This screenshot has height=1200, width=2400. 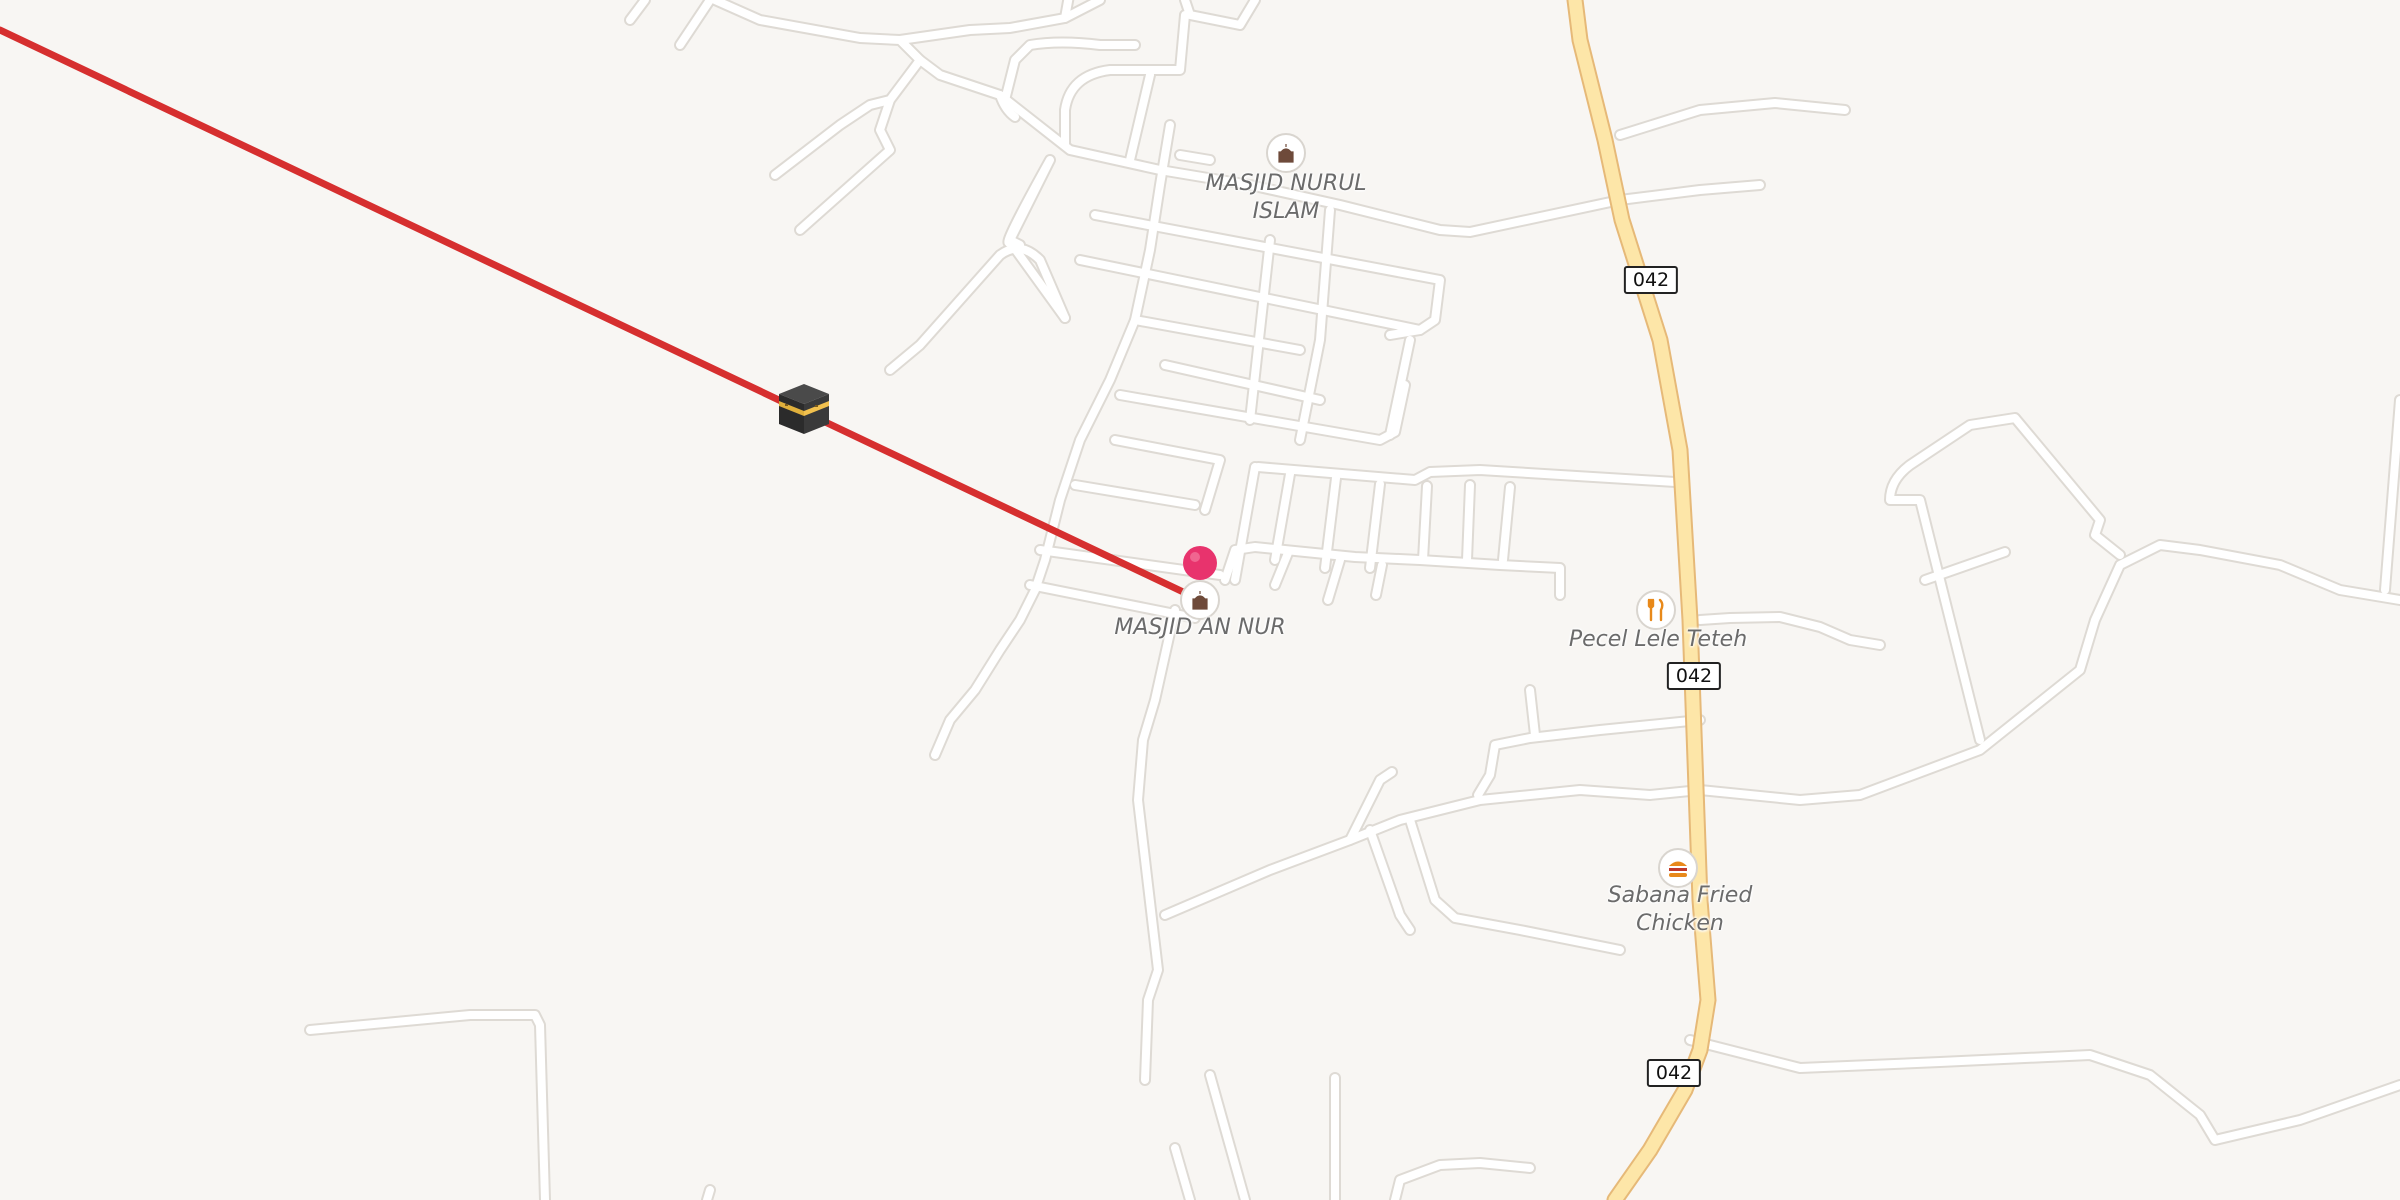 What do you see at coordinates (1200, 627) in the screenshot?
I see `poi-label-masjid-an-nur: MASJID AN NUR` at bounding box center [1200, 627].